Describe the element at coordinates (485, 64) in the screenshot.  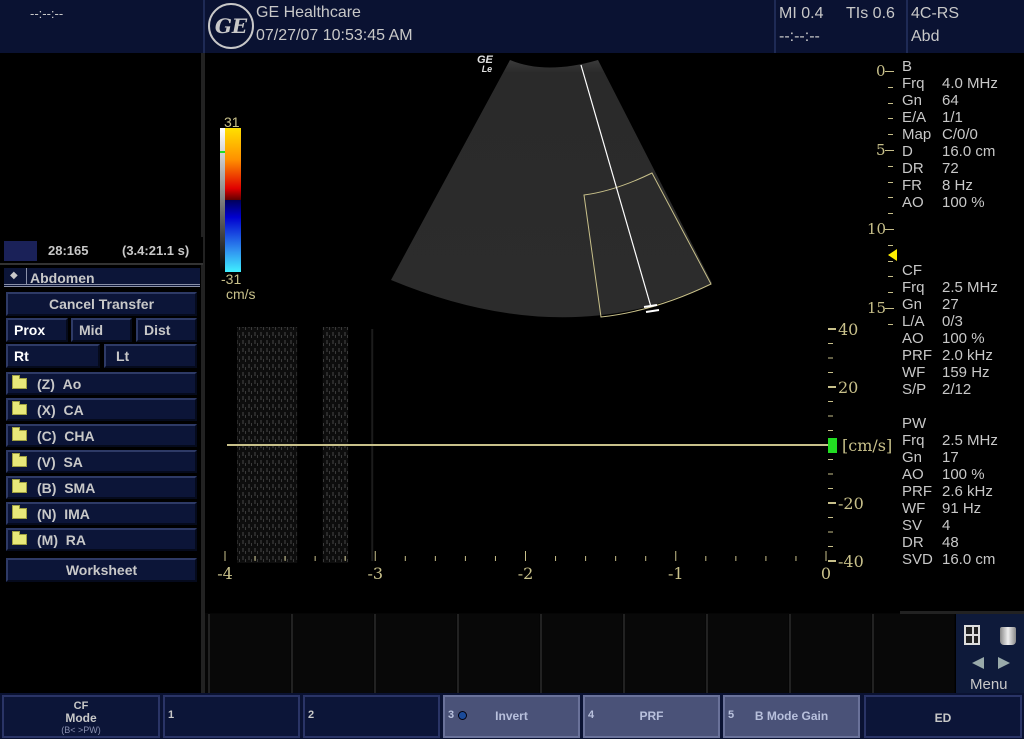
I see `probe-orientation-mark: GE Le` at that location.